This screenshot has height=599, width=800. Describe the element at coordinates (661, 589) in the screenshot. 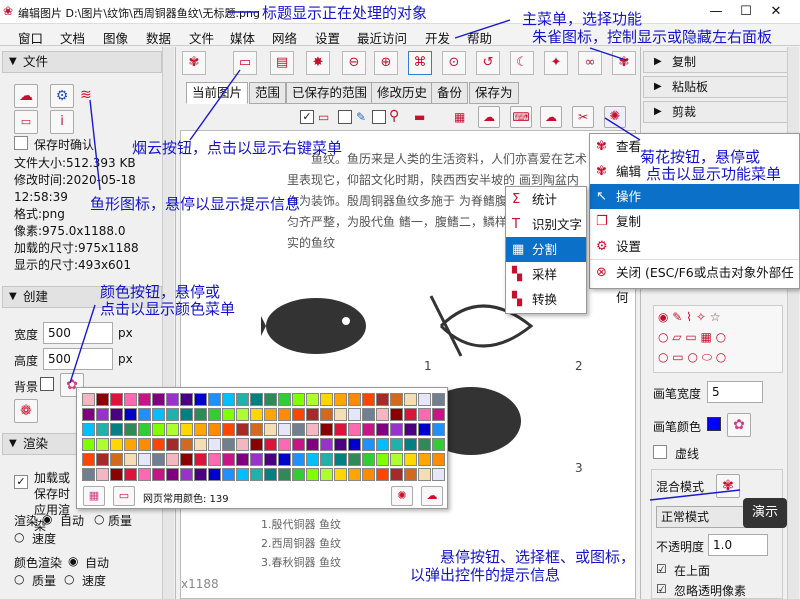

I see `ignore-checkbox: ☑` at that location.